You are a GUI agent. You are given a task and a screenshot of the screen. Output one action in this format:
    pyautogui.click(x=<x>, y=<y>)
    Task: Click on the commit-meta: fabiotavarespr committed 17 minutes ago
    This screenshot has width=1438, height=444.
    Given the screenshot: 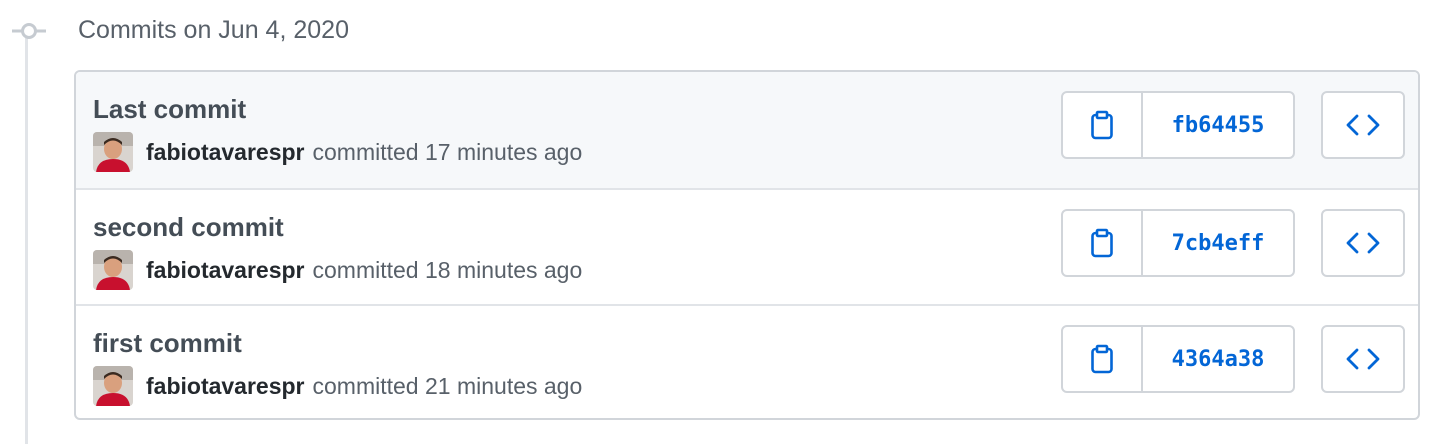 What is the action you would take?
    pyautogui.click(x=337, y=152)
    